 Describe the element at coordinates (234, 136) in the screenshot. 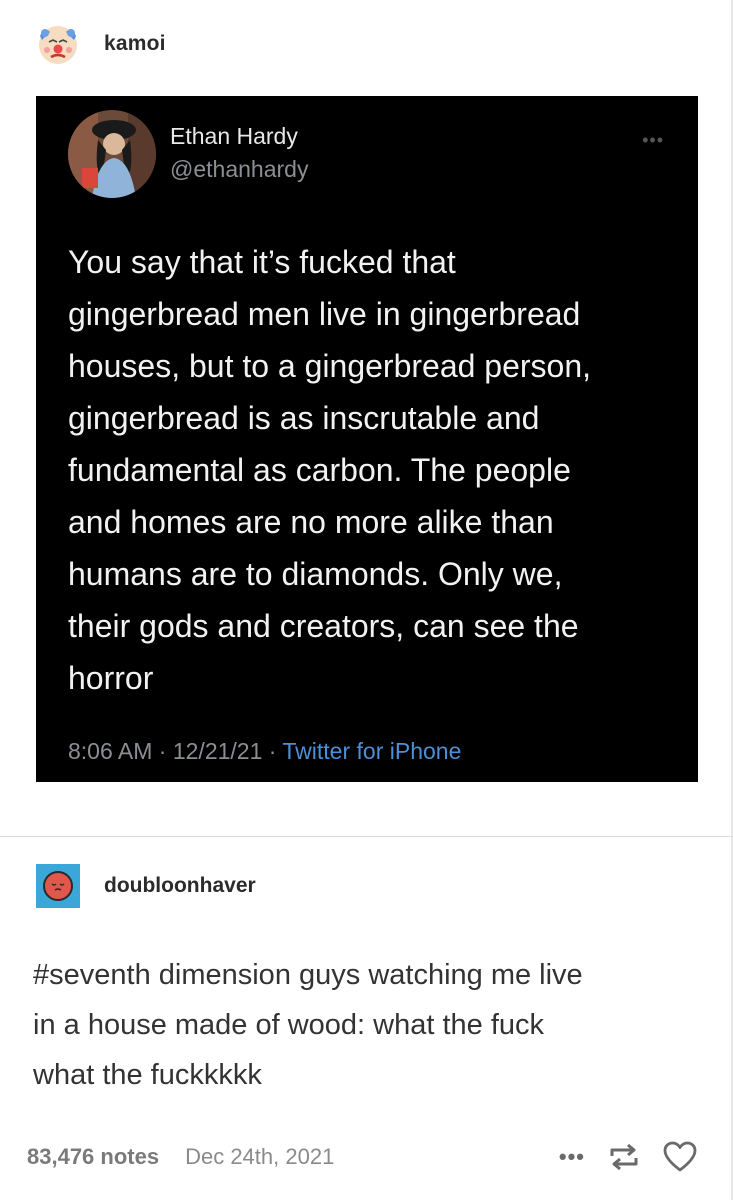

I see `tweet-author-name: Ethan Hardy` at that location.